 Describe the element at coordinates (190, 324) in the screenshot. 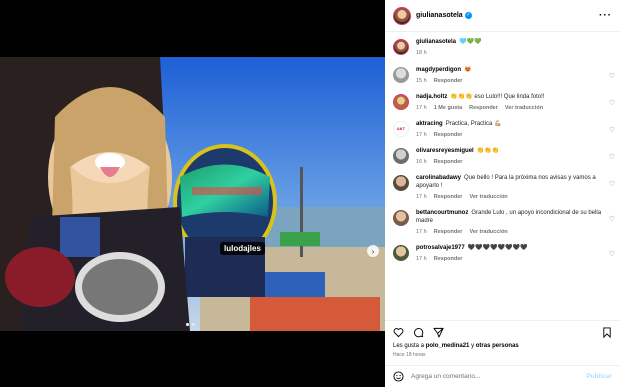

I see `carousel-dots` at that location.